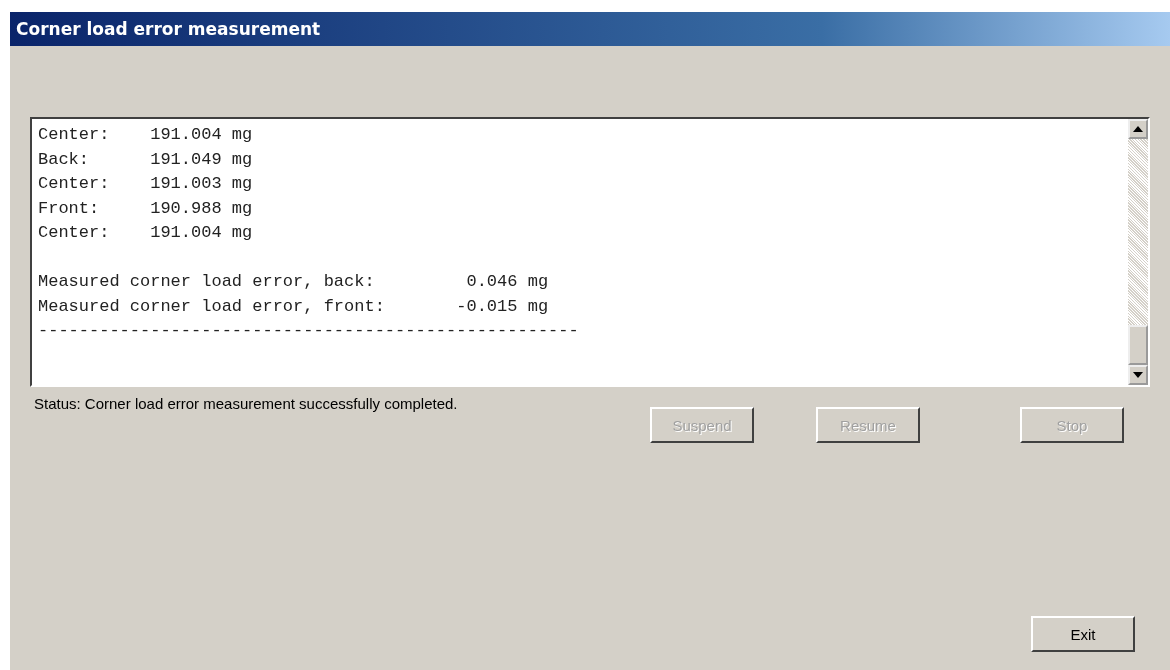 This screenshot has width=1170, height=670. What do you see at coordinates (168, 29) in the screenshot?
I see `window-title: Corner load error measurement` at bounding box center [168, 29].